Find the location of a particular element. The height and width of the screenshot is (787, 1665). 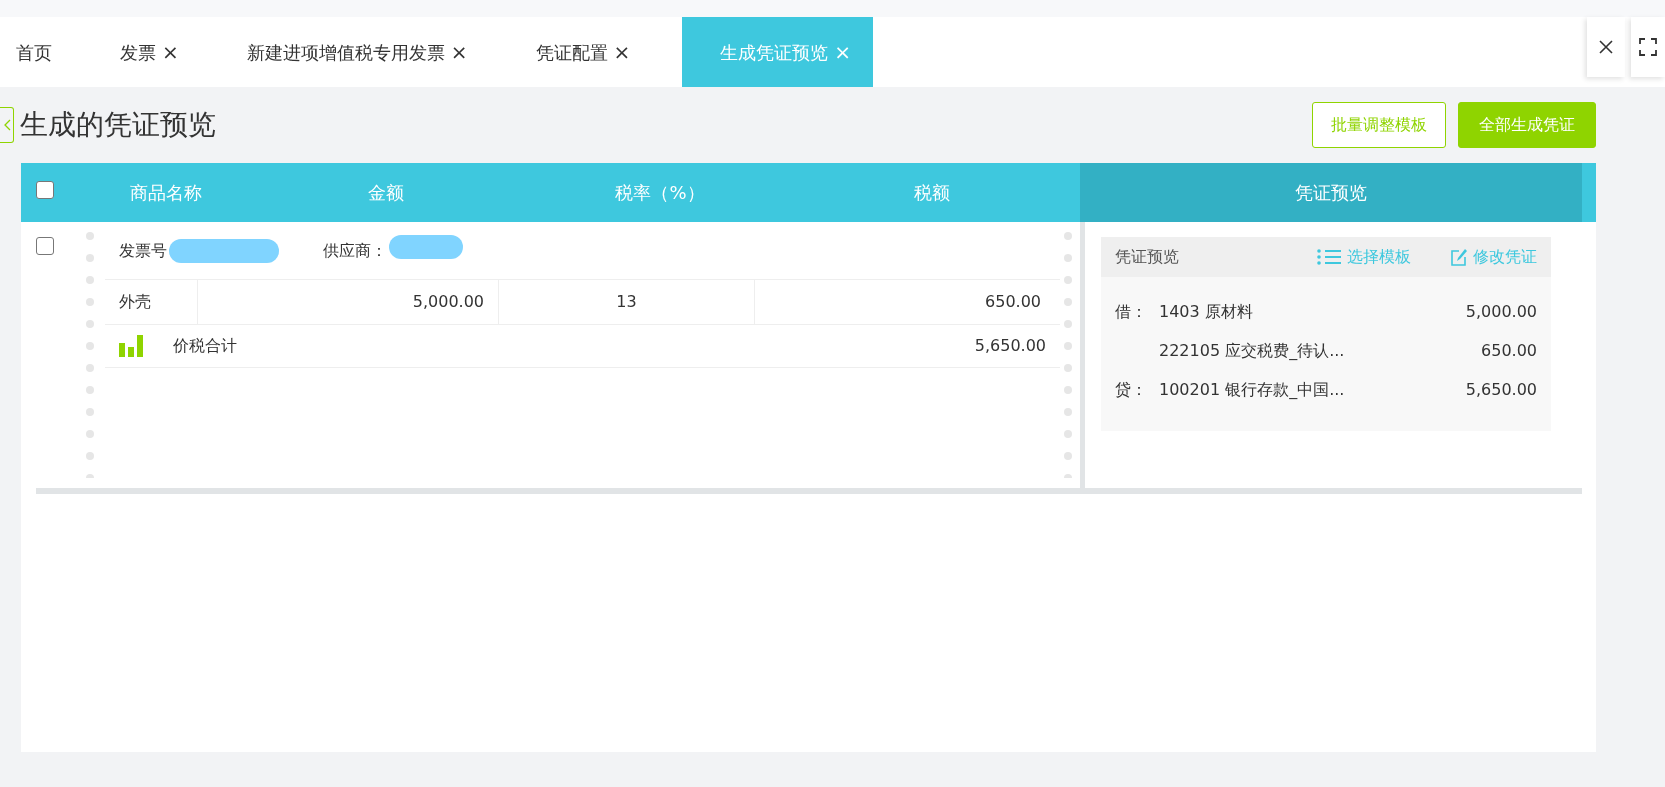

total-amount: 5,650.00 is located at coordinates (1010, 346).